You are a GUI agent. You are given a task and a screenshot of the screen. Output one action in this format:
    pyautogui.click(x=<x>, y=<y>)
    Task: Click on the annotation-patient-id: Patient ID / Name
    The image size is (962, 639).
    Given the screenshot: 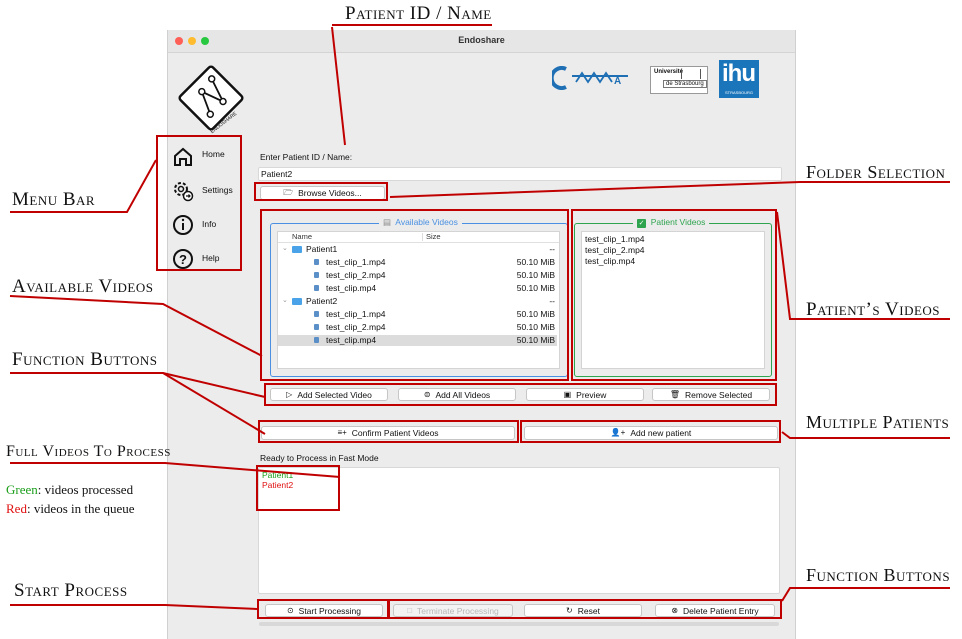 What is the action you would take?
    pyautogui.click(x=418, y=13)
    